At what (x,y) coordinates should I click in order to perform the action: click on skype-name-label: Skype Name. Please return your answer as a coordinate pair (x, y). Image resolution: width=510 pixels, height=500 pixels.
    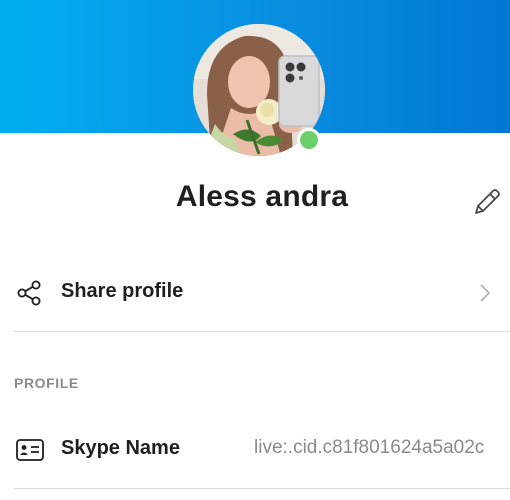
    Looking at the image, I should click on (120, 448).